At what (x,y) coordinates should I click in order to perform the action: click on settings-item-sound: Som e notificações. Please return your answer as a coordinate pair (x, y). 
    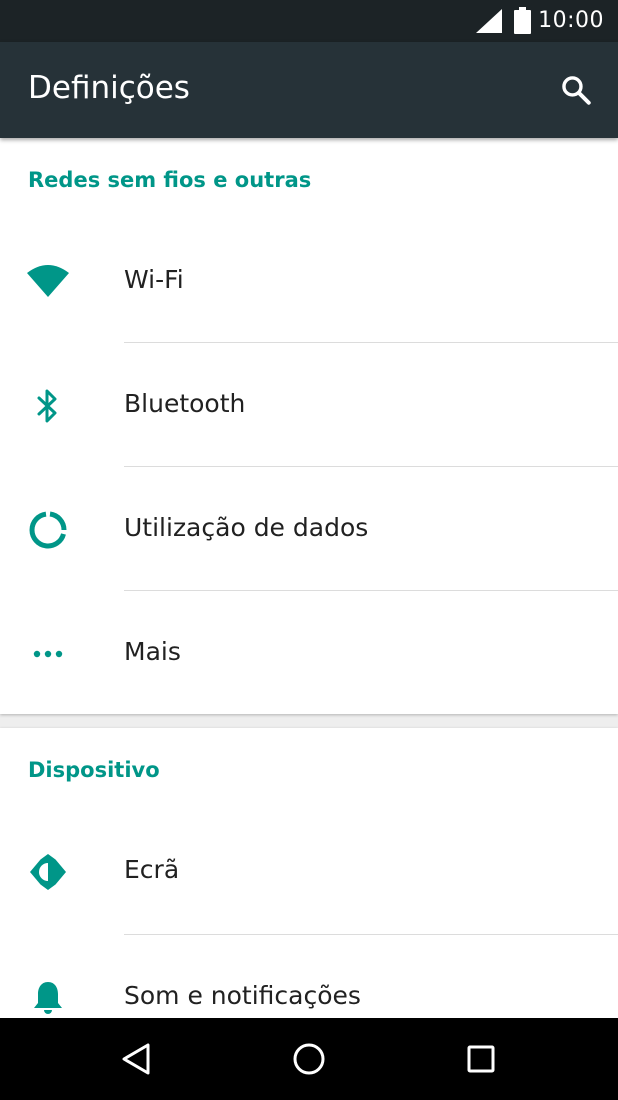
    Looking at the image, I should click on (309, 977).